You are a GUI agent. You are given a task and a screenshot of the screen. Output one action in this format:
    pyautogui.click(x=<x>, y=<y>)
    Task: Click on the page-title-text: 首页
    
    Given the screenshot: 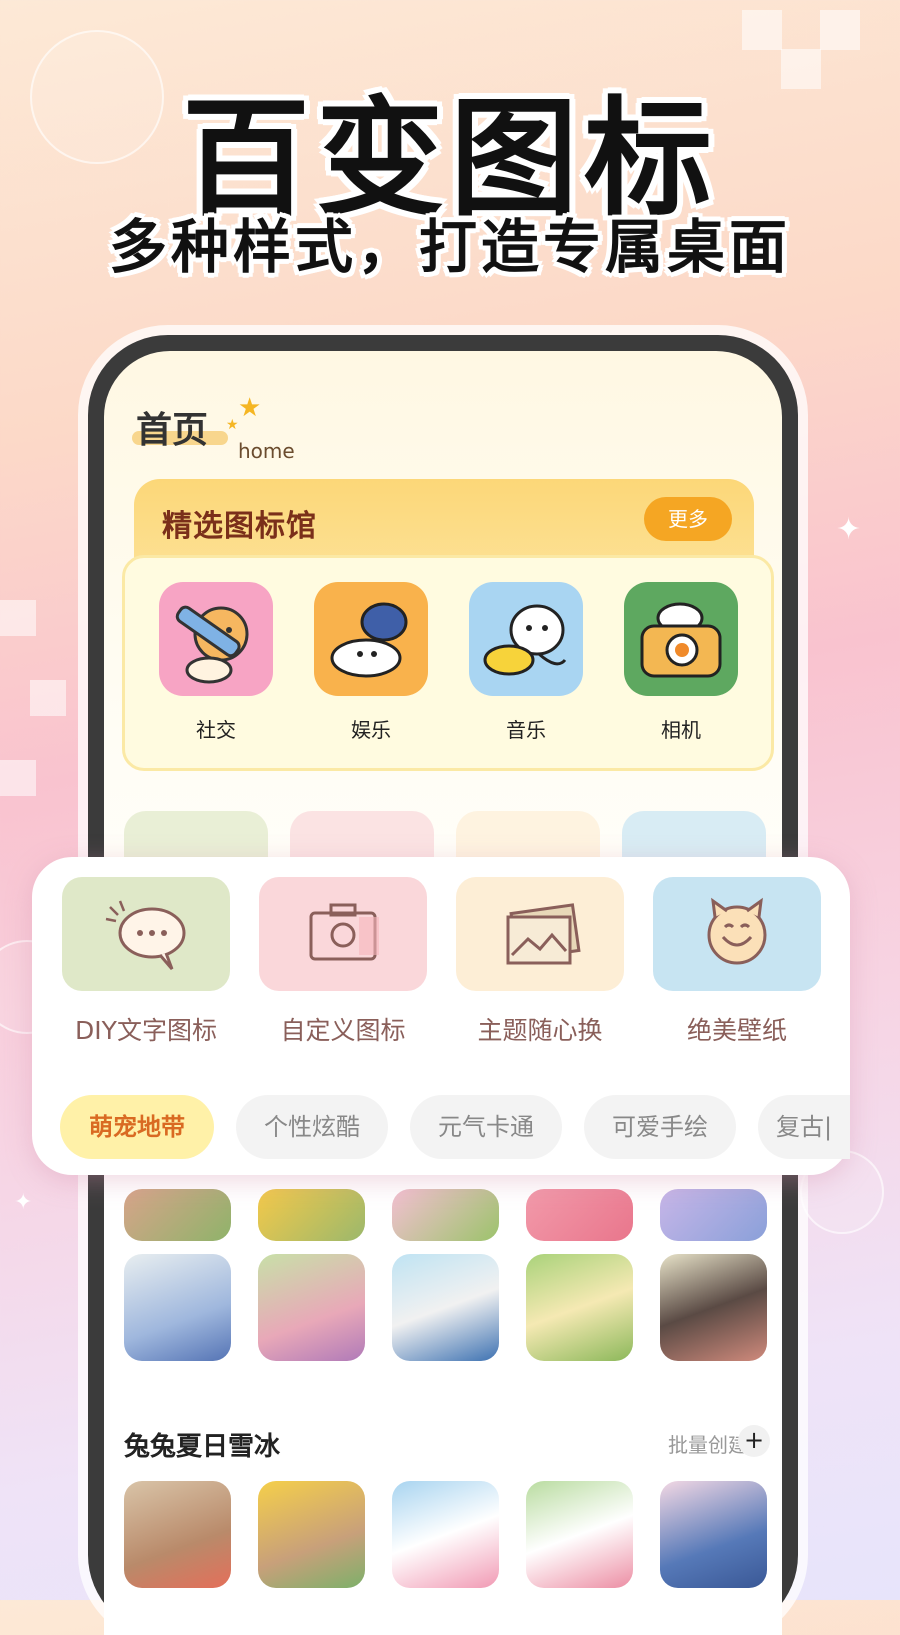 What is the action you would take?
    pyautogui.click(x=172, y=430)
    